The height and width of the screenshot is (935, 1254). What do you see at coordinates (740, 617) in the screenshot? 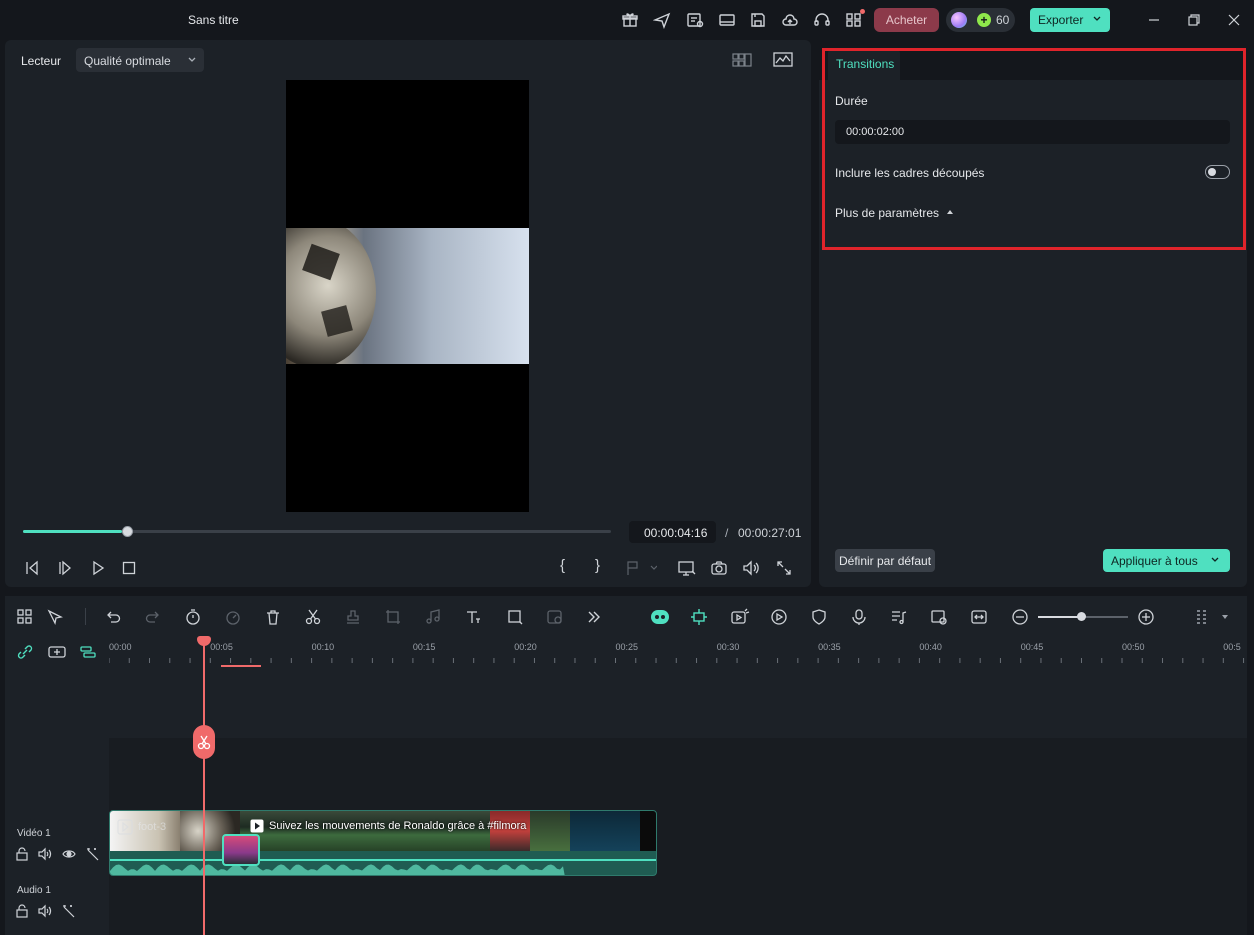
I see `ai-video-icon` at bounding box center [740, 617].